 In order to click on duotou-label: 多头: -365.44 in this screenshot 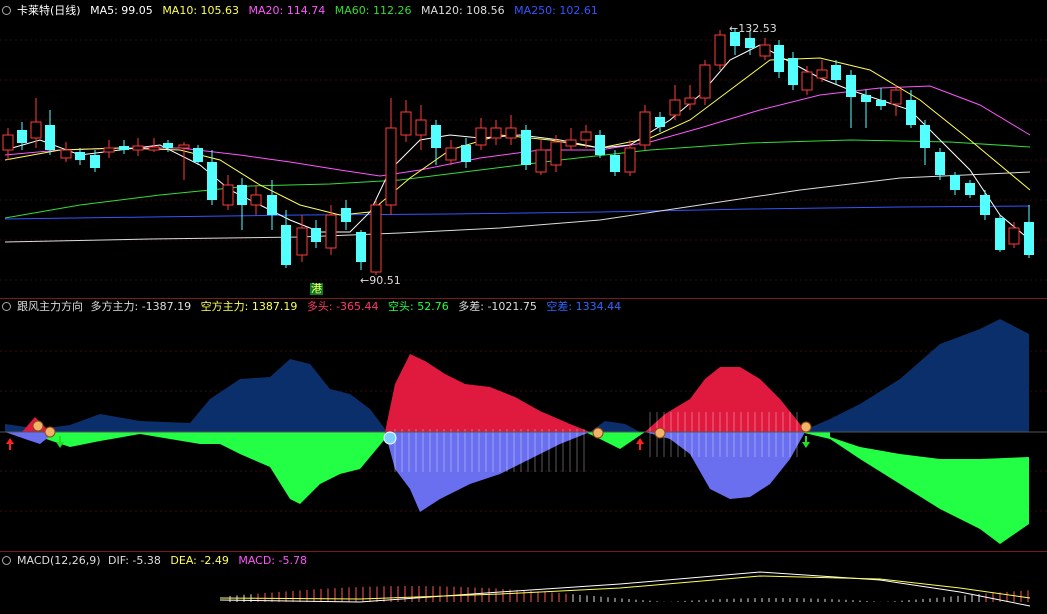, I will do `click(342, 306)`.